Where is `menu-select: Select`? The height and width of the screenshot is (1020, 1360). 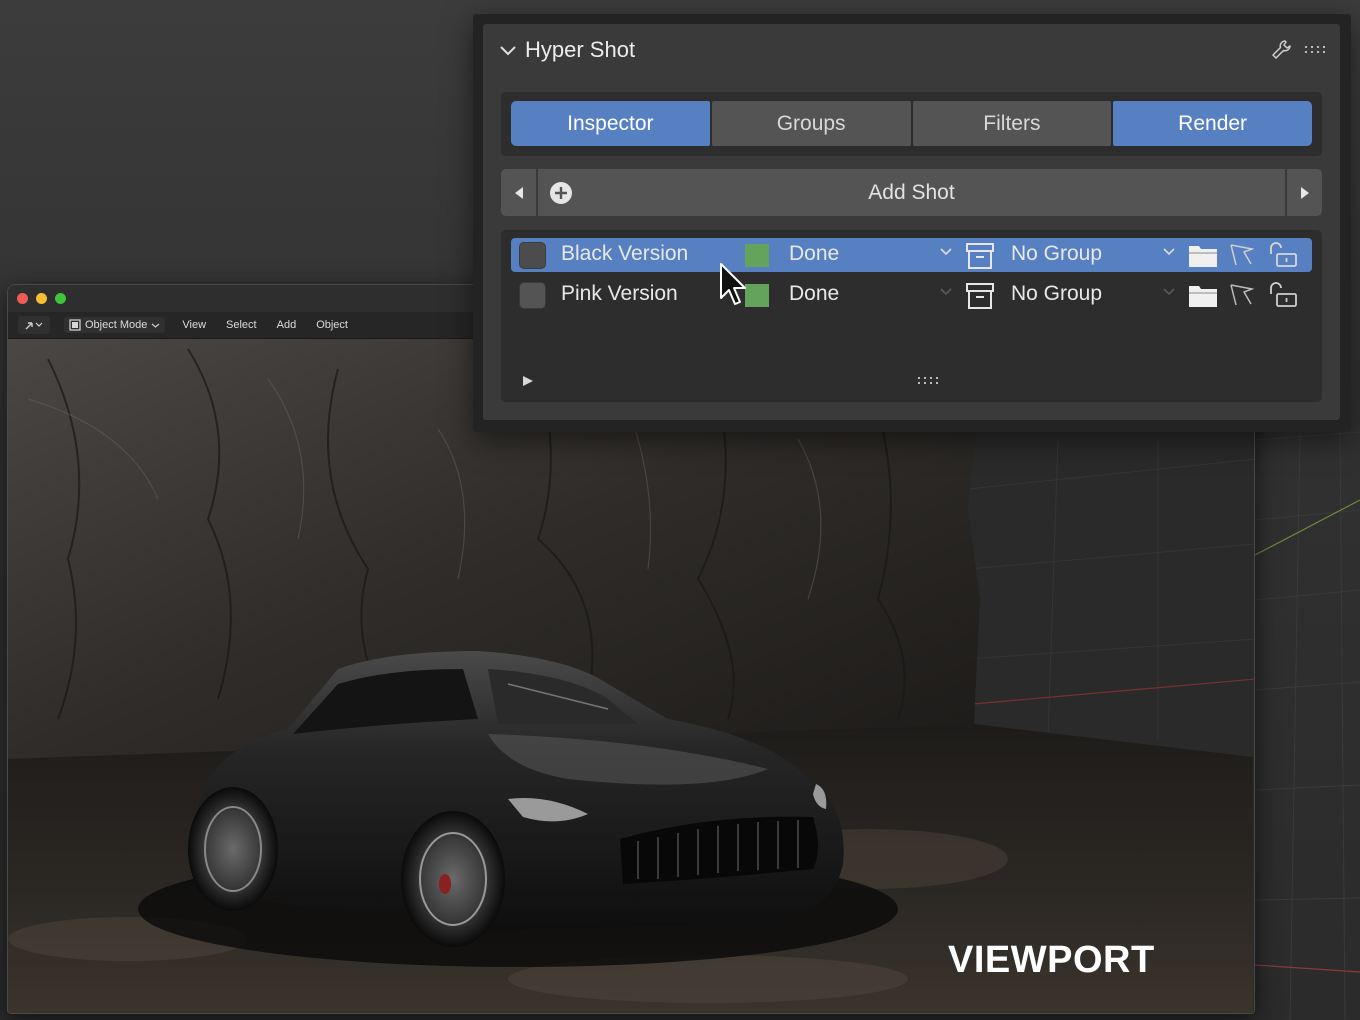 menu-select: Select is located at coordinates (241, 325).